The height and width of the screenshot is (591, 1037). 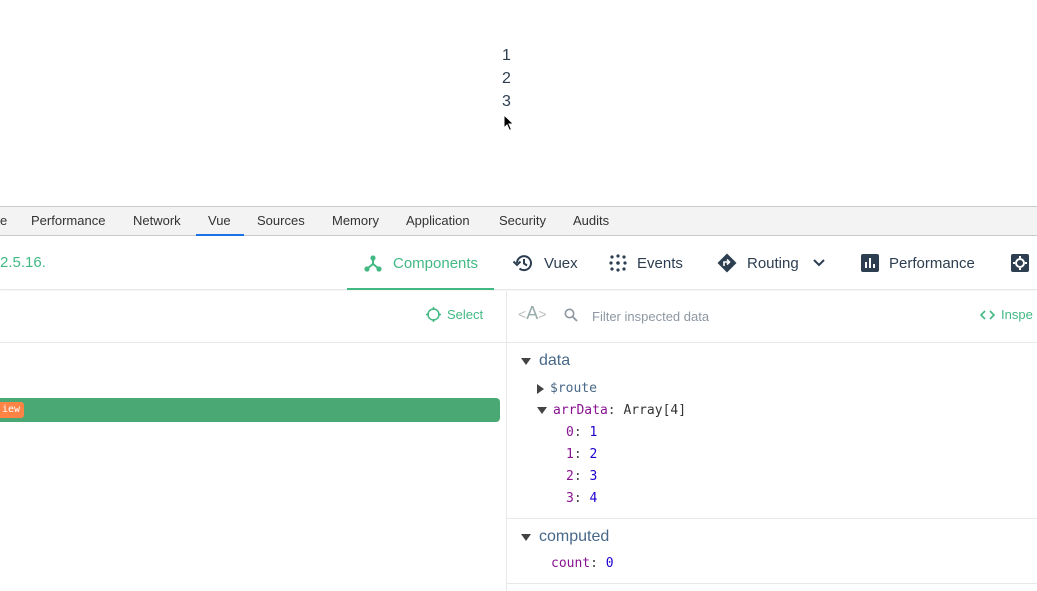 What do you see at coordinates (593, 454) in the screenshot?
I see `array-value: 2` at bounding box center [593, 454].